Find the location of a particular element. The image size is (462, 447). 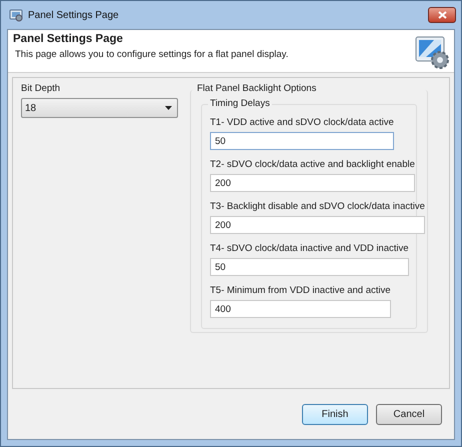

field-label: T4- sDVO clock/data inactive and VDD inactive is located at coordinates (309, 248).